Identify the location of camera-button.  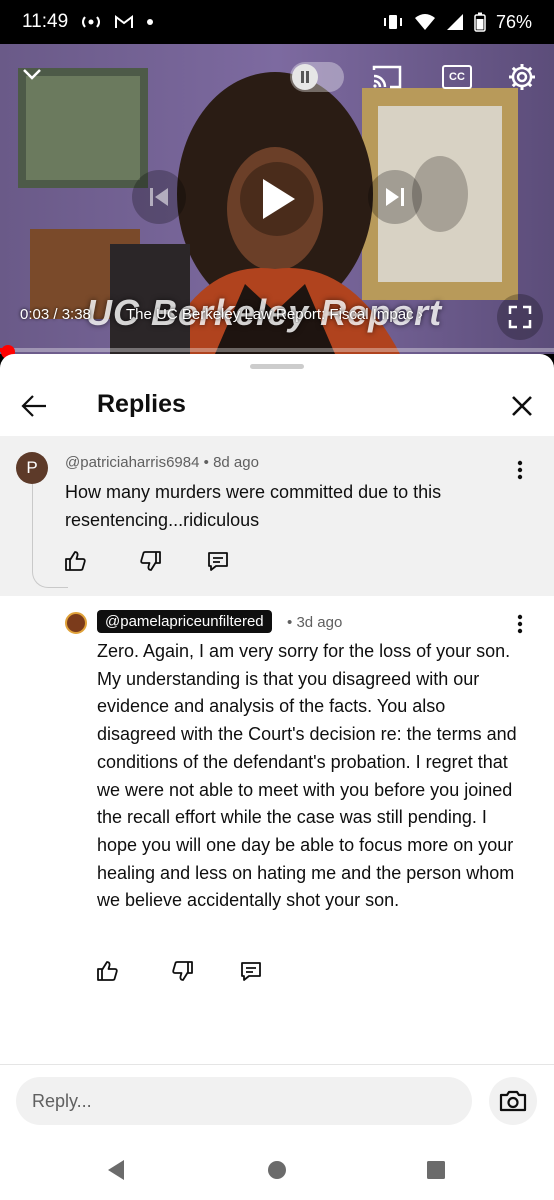
(513, 1101).